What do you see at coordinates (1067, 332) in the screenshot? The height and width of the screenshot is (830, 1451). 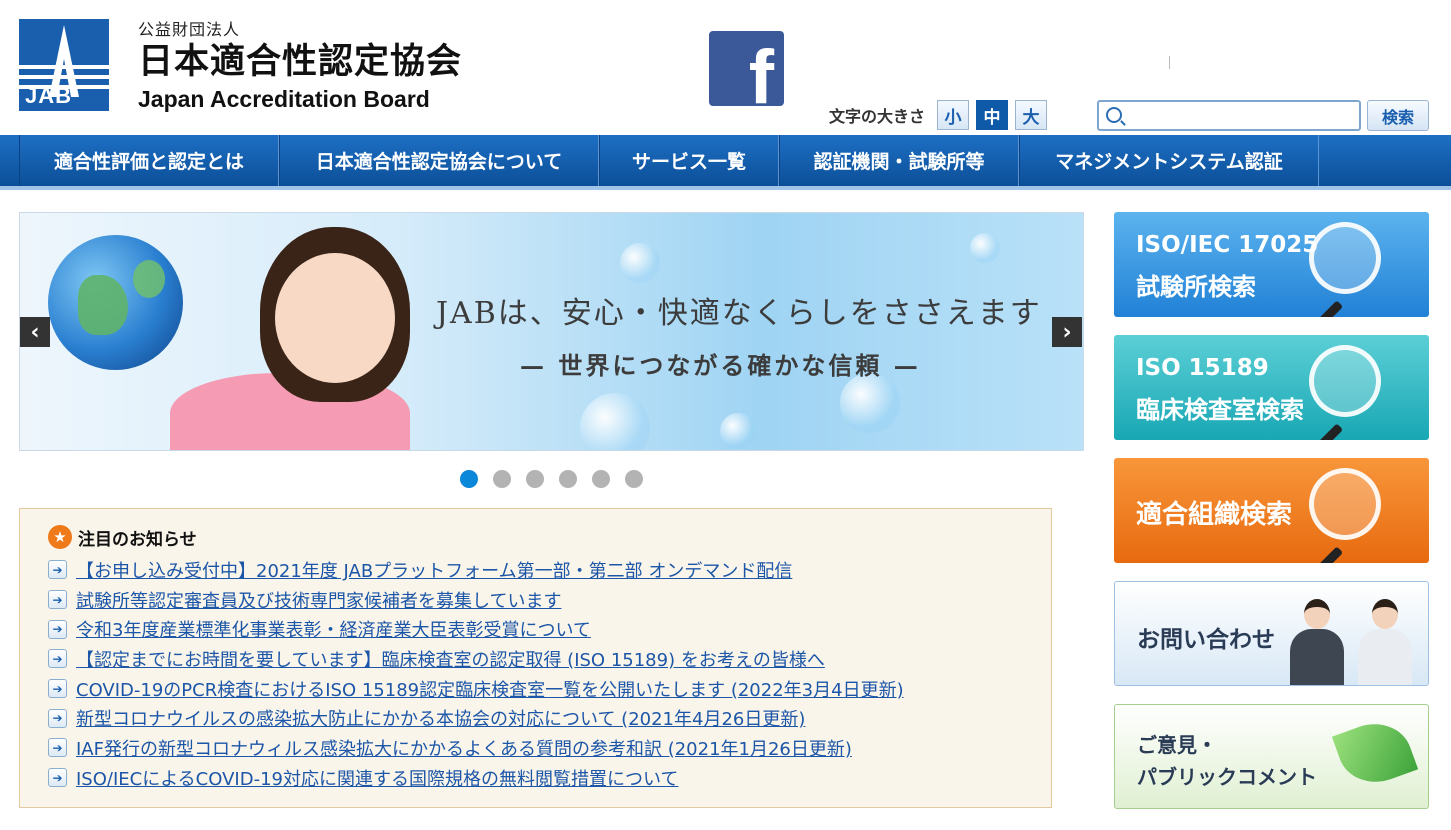 I see `slider-next-button: ›` at bounding box center [1067, 332].